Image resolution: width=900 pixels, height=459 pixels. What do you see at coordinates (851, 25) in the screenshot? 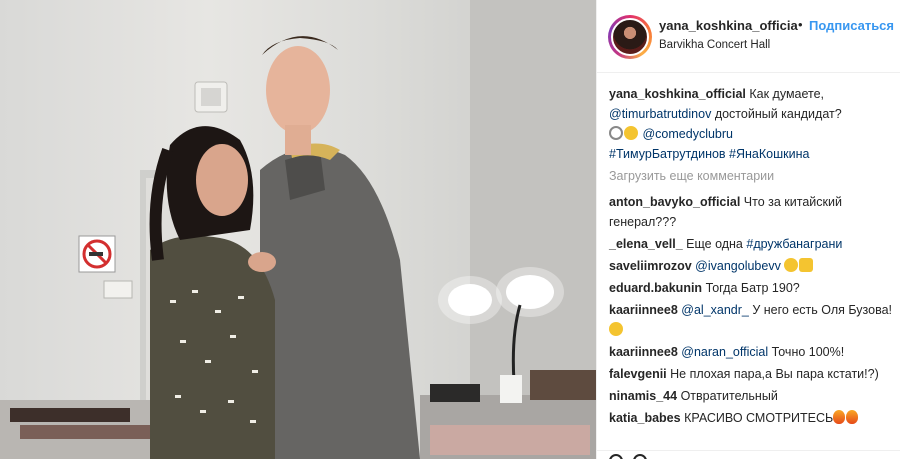
I see `follow-button: Подписаться` at bounding box center [851, 25].